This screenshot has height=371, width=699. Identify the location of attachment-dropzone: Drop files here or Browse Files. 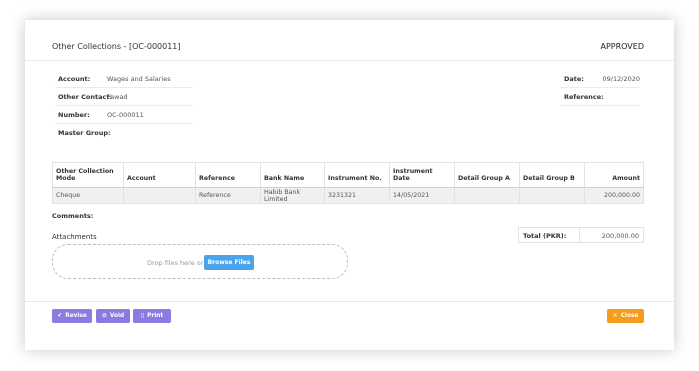
(200, 261).